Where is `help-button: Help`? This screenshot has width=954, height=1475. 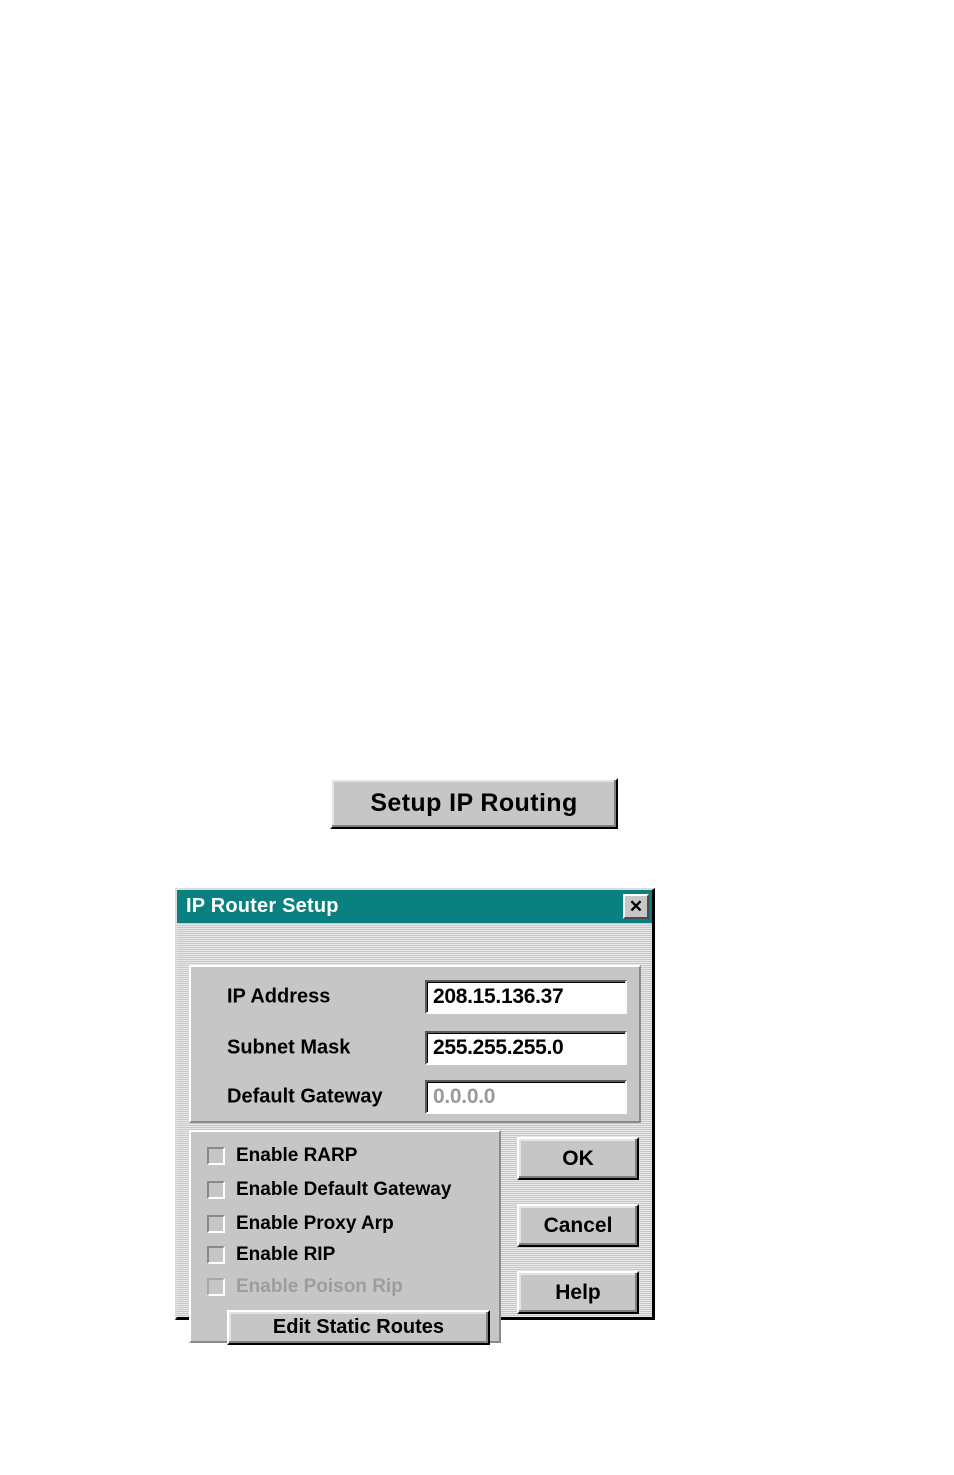
help-button: Help is located at coordinates (578, 1292).